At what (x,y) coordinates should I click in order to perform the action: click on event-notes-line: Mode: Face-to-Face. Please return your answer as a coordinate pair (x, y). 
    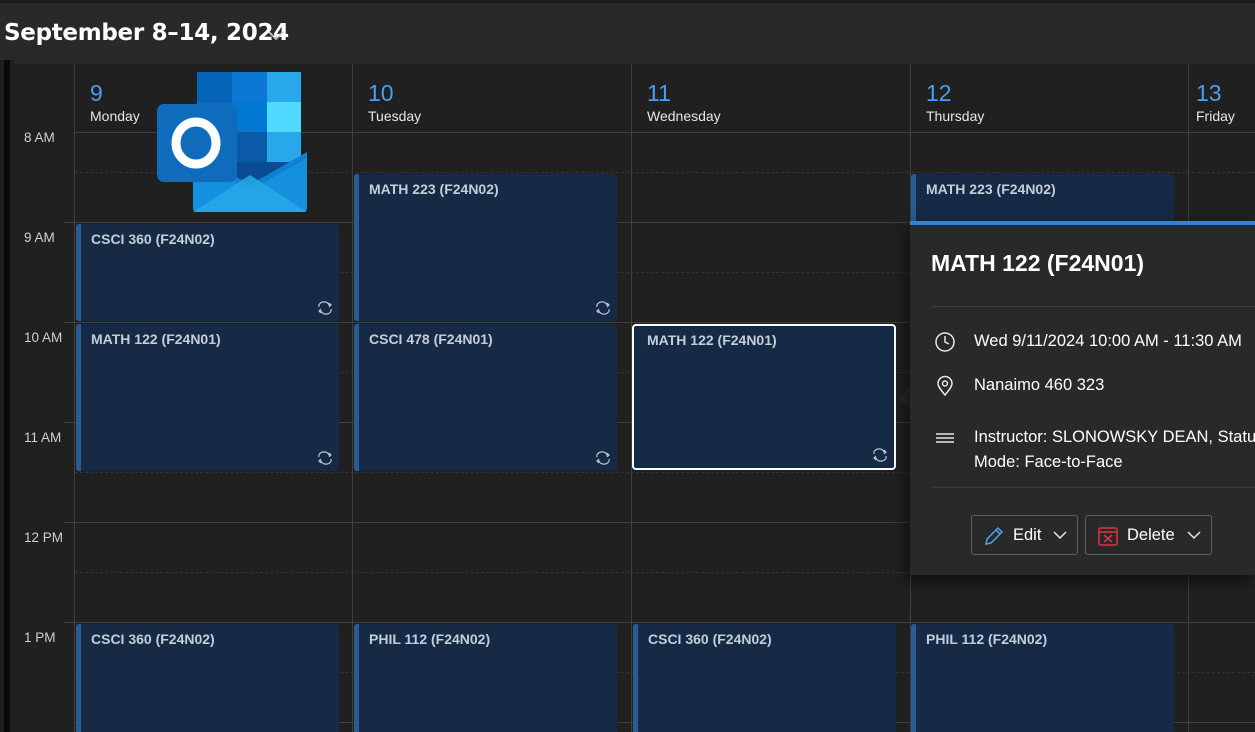
    Looking at the image, I should click on (1048, 462).